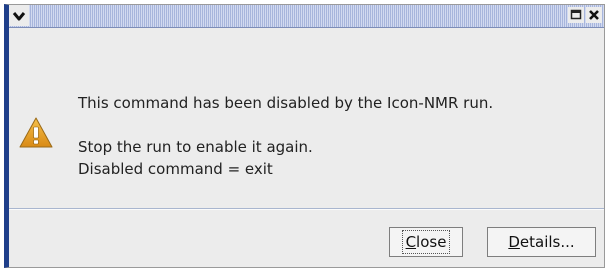 The width and height of the screenshot is (608, 271). I want to click on focus-ring: Close, so click(426, 242).